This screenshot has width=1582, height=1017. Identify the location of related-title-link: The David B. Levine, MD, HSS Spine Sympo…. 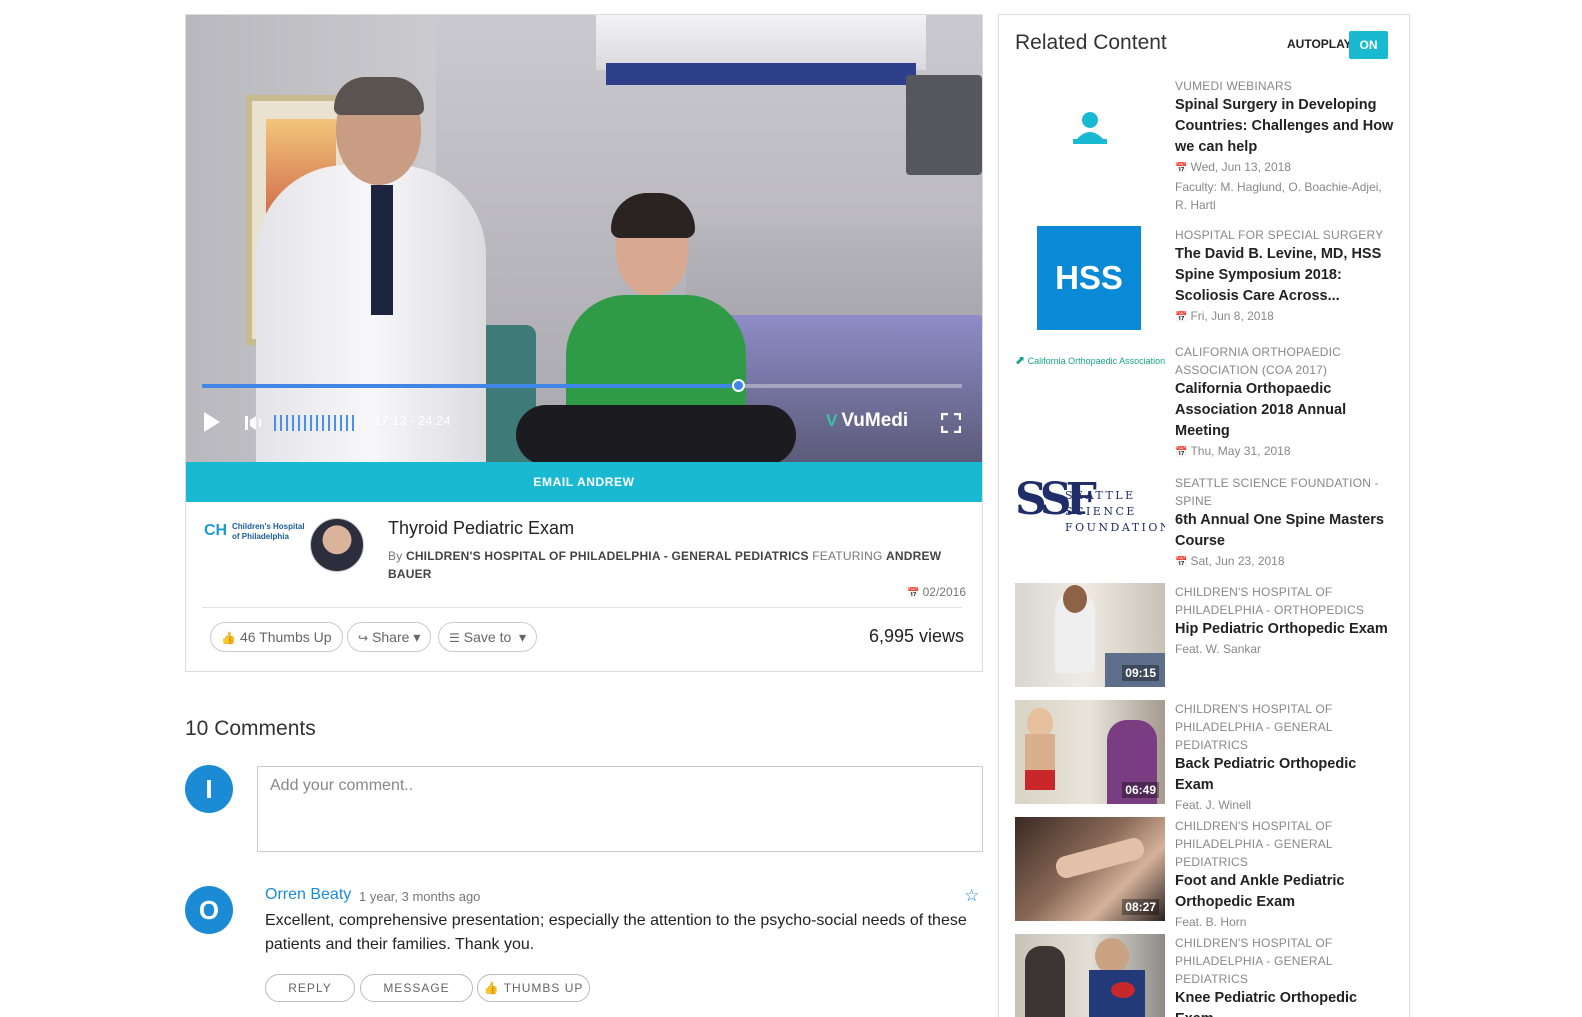
(1285, 275).